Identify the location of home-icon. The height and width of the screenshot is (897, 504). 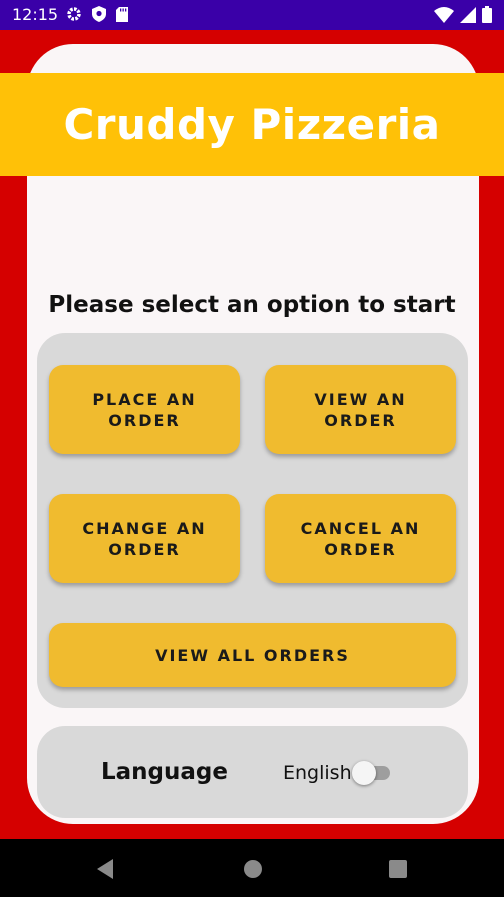
(253, 869).